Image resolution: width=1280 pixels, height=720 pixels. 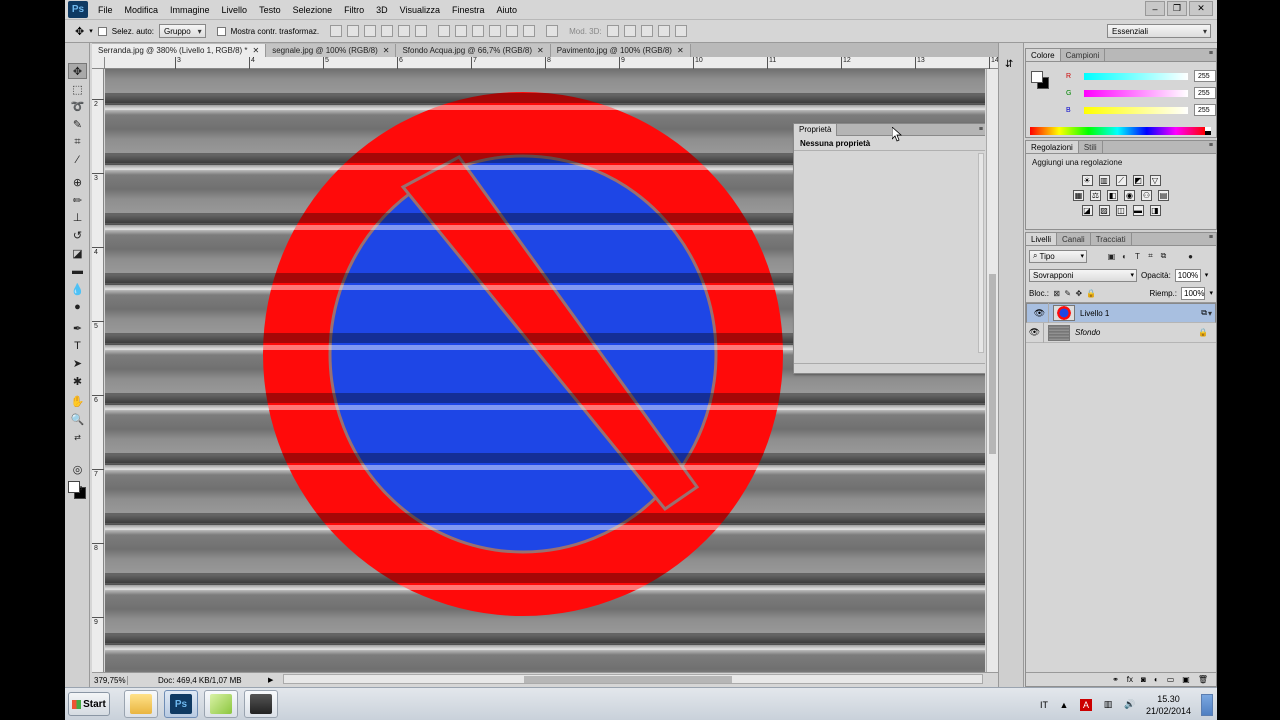 What do you see at coordinates (1190, 256) in the screenshot?
I see `filter-toggle-icon: ●` at bounding box center [1190, 256].